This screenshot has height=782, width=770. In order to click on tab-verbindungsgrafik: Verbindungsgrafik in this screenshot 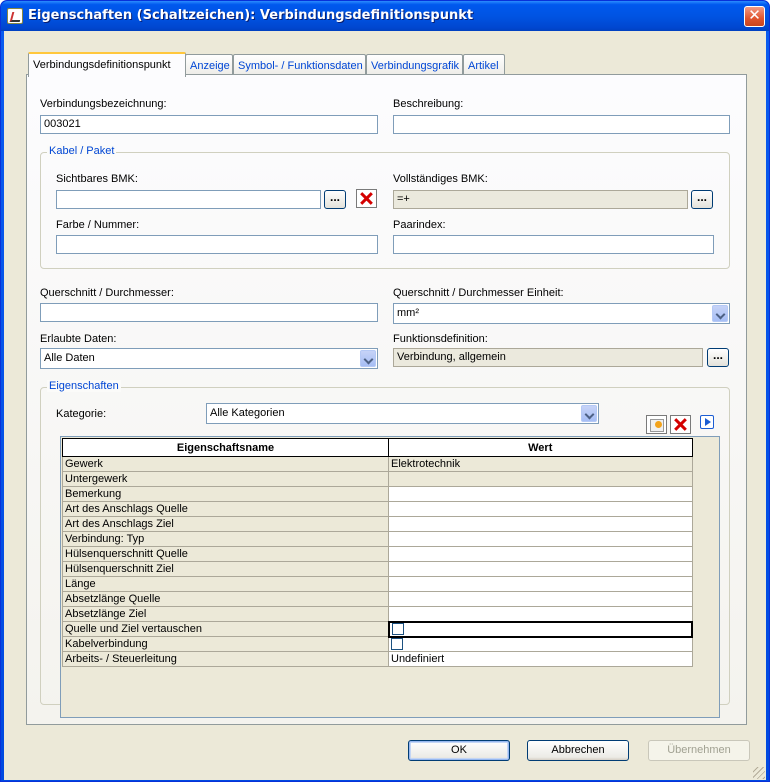, I will do `click(414, 65)`.